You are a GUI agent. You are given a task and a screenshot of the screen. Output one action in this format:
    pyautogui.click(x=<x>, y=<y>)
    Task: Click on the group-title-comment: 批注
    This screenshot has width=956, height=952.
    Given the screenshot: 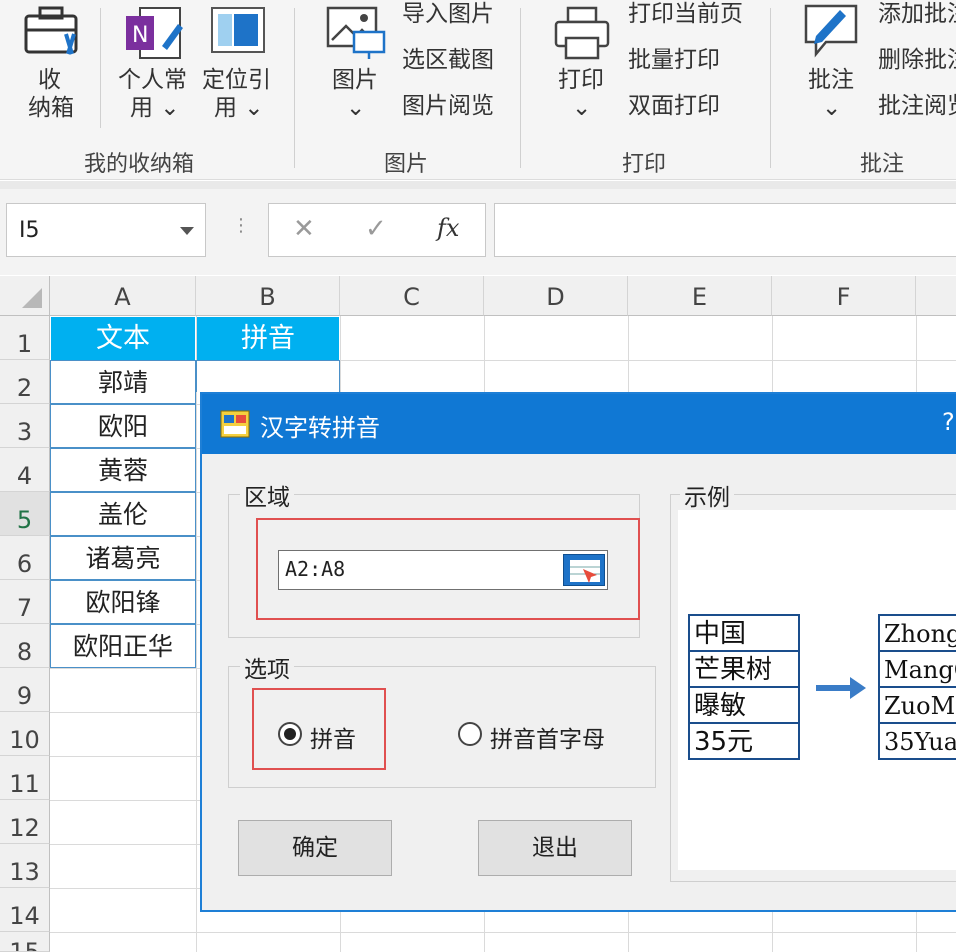 What is the action you would take?
    pyautogui.click(x=882, y=164)
    